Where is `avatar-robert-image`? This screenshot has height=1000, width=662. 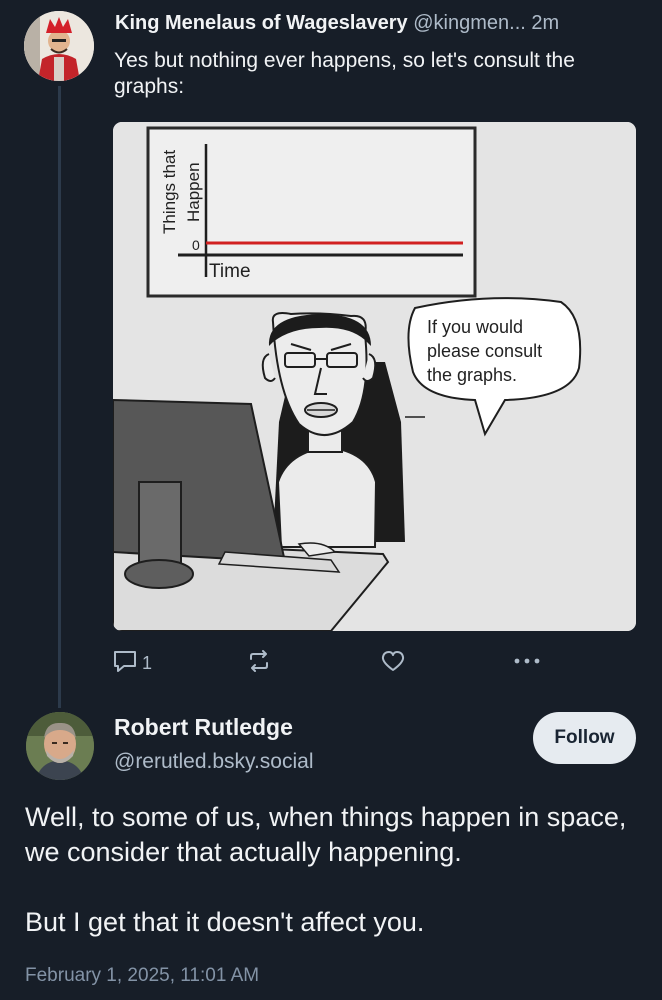 avatar-robert-image is located at coordinates (60, 746).